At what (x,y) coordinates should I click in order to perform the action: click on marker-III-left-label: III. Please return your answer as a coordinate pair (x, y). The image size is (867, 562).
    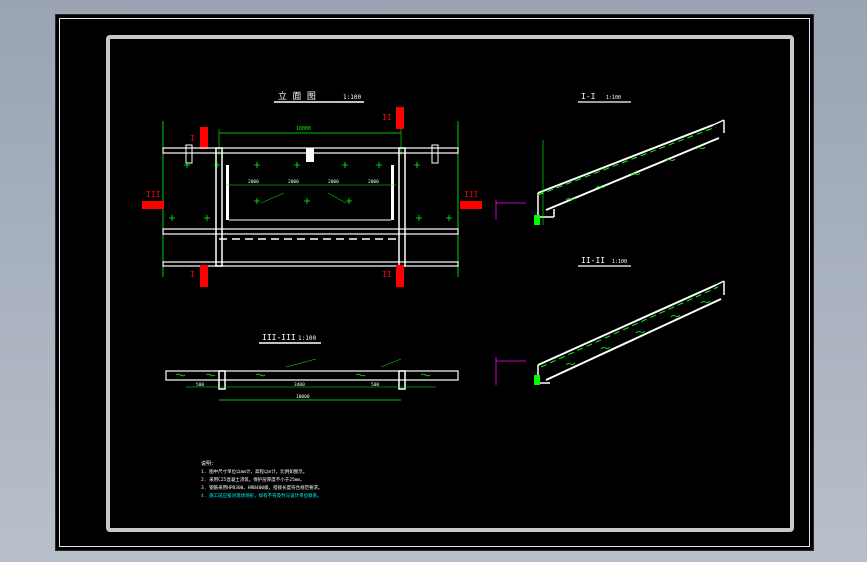
    Looking at the image, I should click on (153, 194).